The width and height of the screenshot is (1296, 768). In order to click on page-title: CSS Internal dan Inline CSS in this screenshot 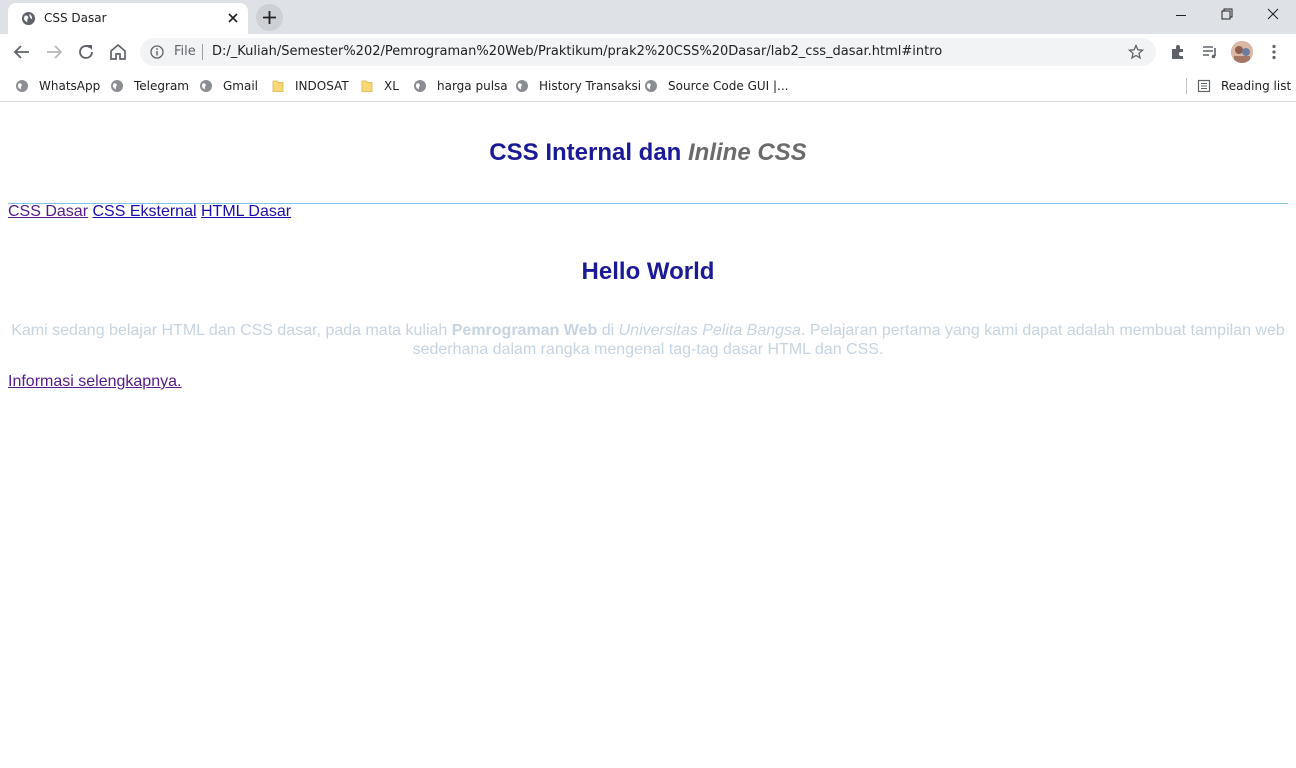, I will do `click(648, 153)`.